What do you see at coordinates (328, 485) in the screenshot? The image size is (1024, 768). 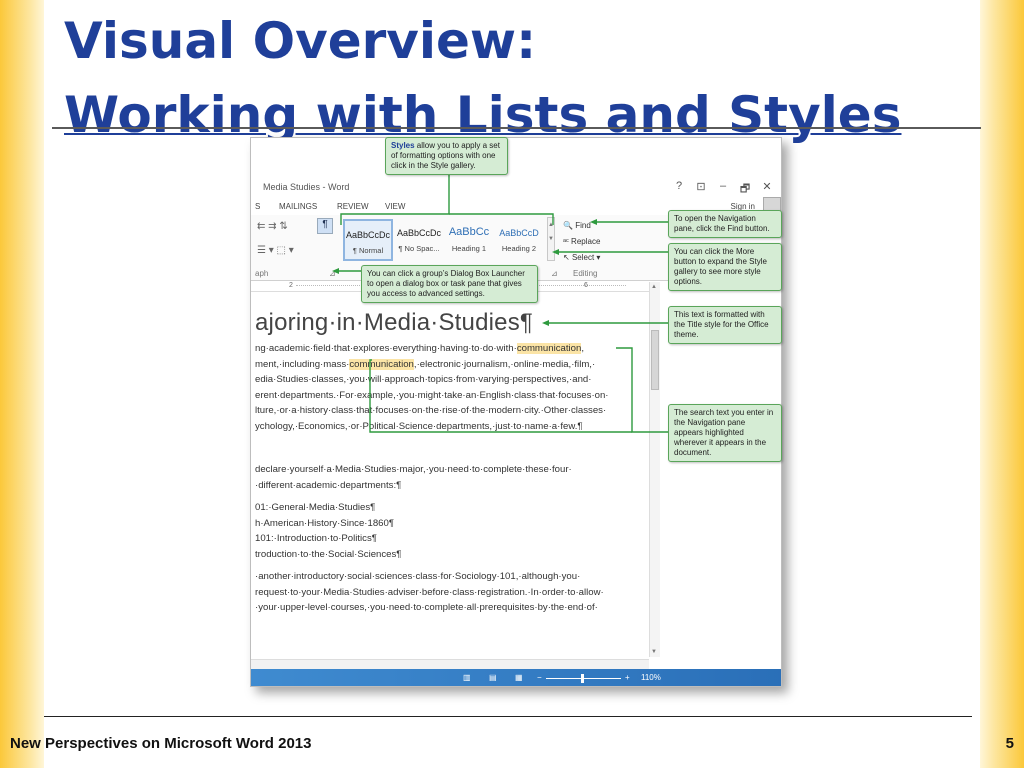 I see `text-line: ·different·academic·departments:¶` at bounding box center [328, 485].